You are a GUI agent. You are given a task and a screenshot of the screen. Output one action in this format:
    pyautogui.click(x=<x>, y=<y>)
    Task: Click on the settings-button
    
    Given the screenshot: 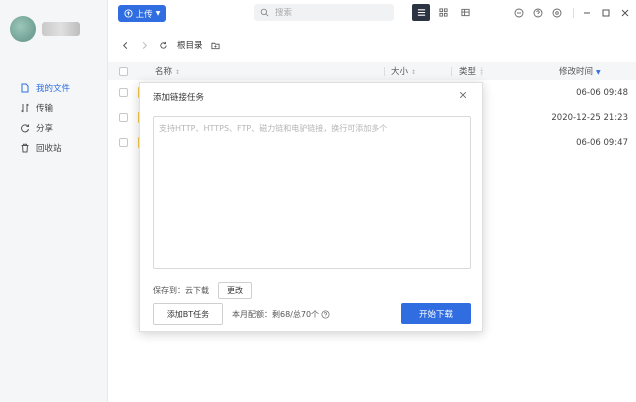 What is the action you would take?
    pyautogui.click(x=557, y=12)
    